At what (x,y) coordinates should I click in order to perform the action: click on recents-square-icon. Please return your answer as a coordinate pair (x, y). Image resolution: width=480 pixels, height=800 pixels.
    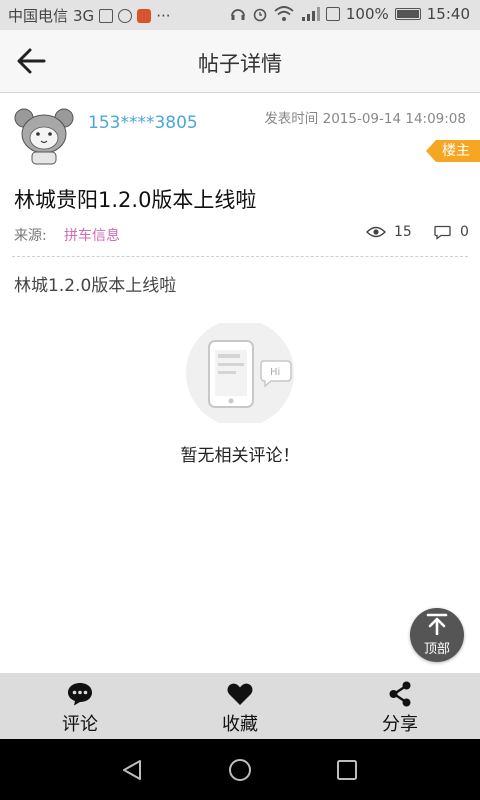
    Looking at the image, I should click on (347, 770).